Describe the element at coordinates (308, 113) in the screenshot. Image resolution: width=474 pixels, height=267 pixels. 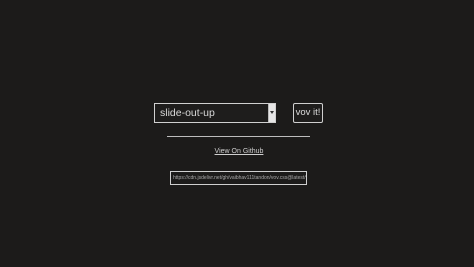
I see `vov-it-button: vov it!` at that location.